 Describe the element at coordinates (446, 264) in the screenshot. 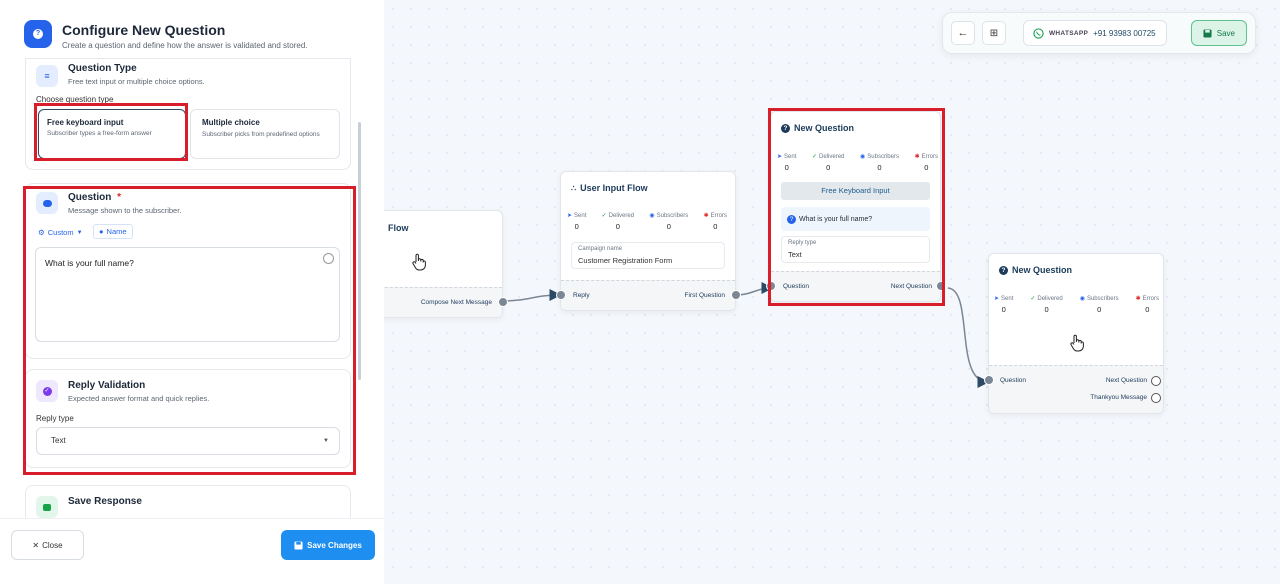

I see `node-flow: Flow Compose Next Message` at that location.